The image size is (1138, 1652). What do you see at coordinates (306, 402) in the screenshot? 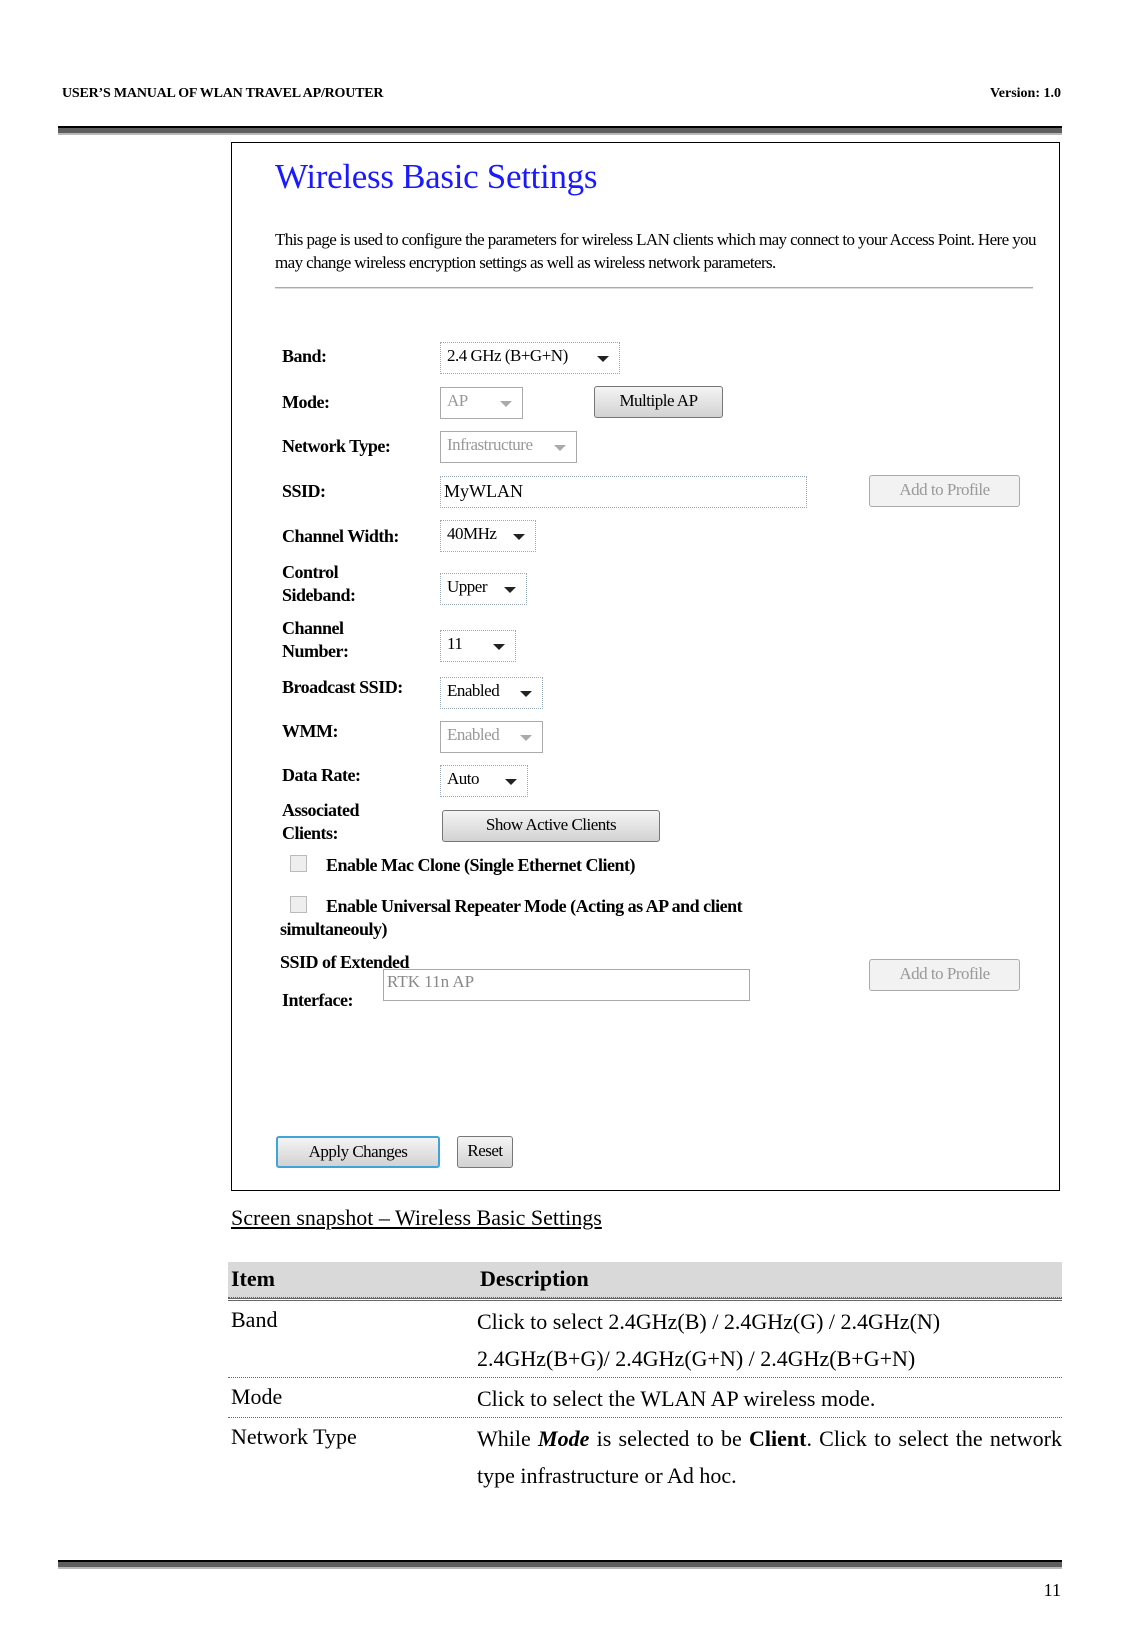
I see `mode-label: Mode:` at bounding box center [306, 402].